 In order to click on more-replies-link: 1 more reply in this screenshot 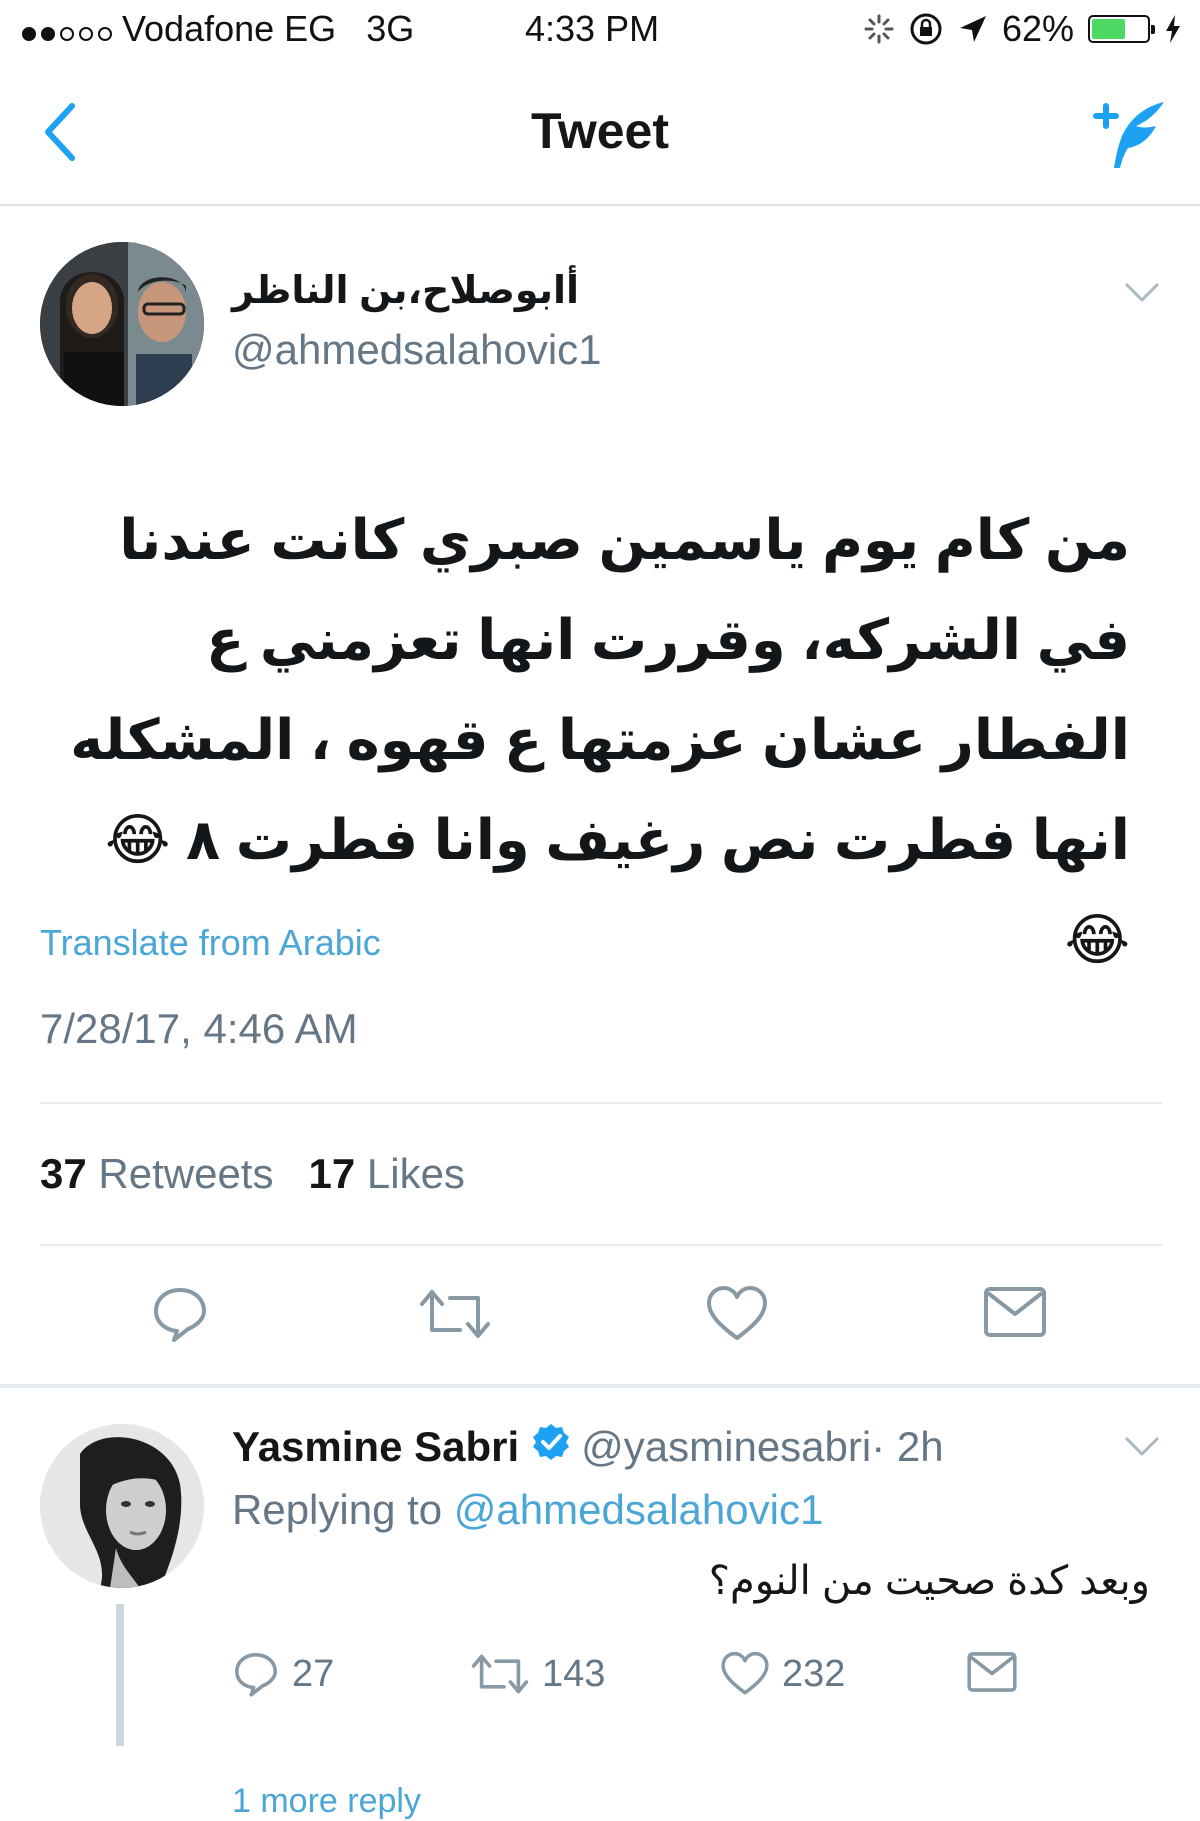, I will do `click(326, 1801)`.